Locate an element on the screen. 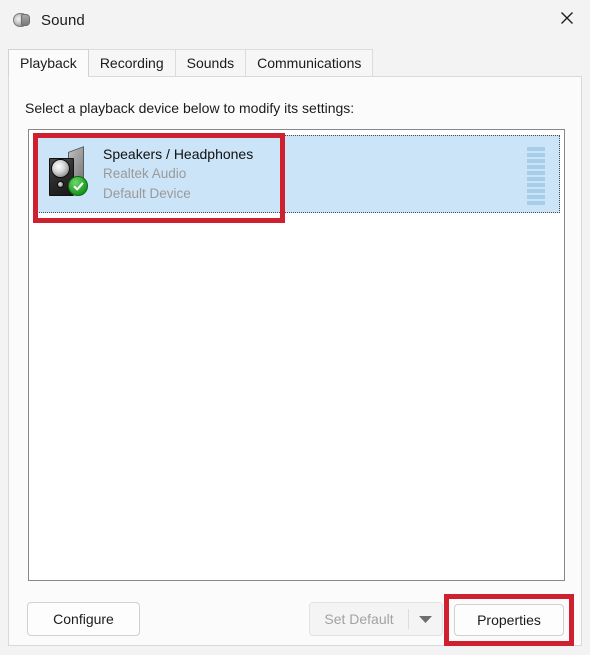 This screenshot has width=590, height=655. tab-communications-label: Communications is located at coordinates (309, 63).